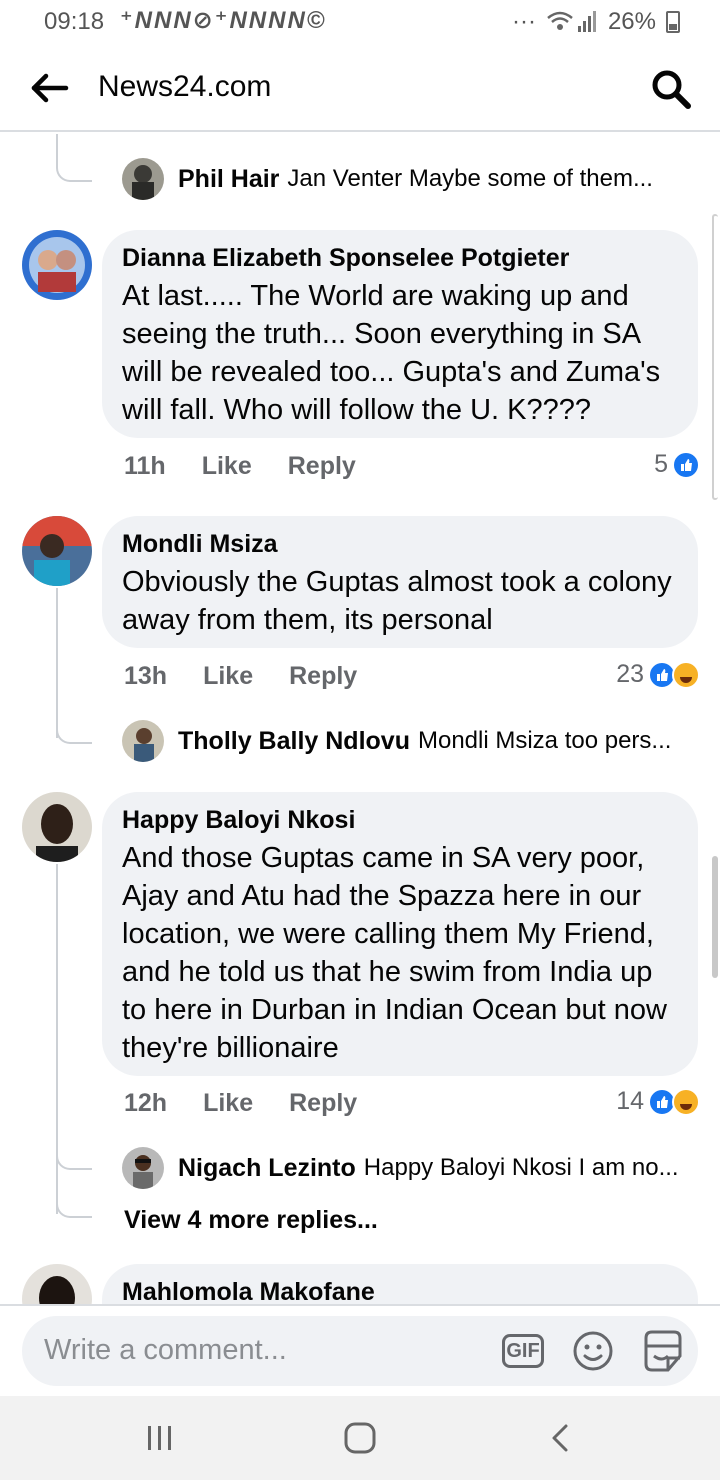 Image resolution: width=720 pixels, height=1480 pixels. I want to click on reaction-summary: 14, so click(658, 1101).